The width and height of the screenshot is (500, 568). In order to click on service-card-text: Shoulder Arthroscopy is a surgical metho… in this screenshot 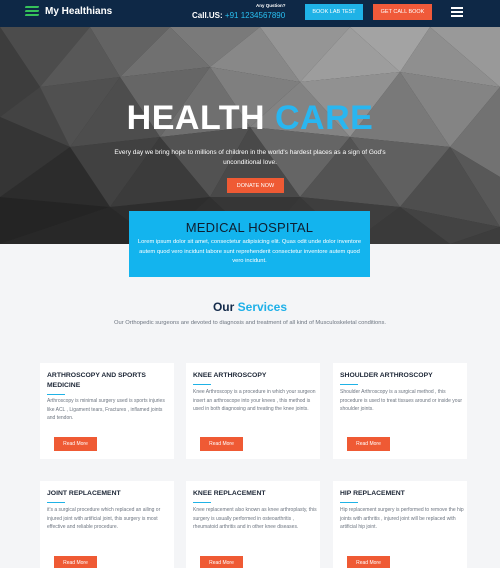, I will do `click(401, 401)`.